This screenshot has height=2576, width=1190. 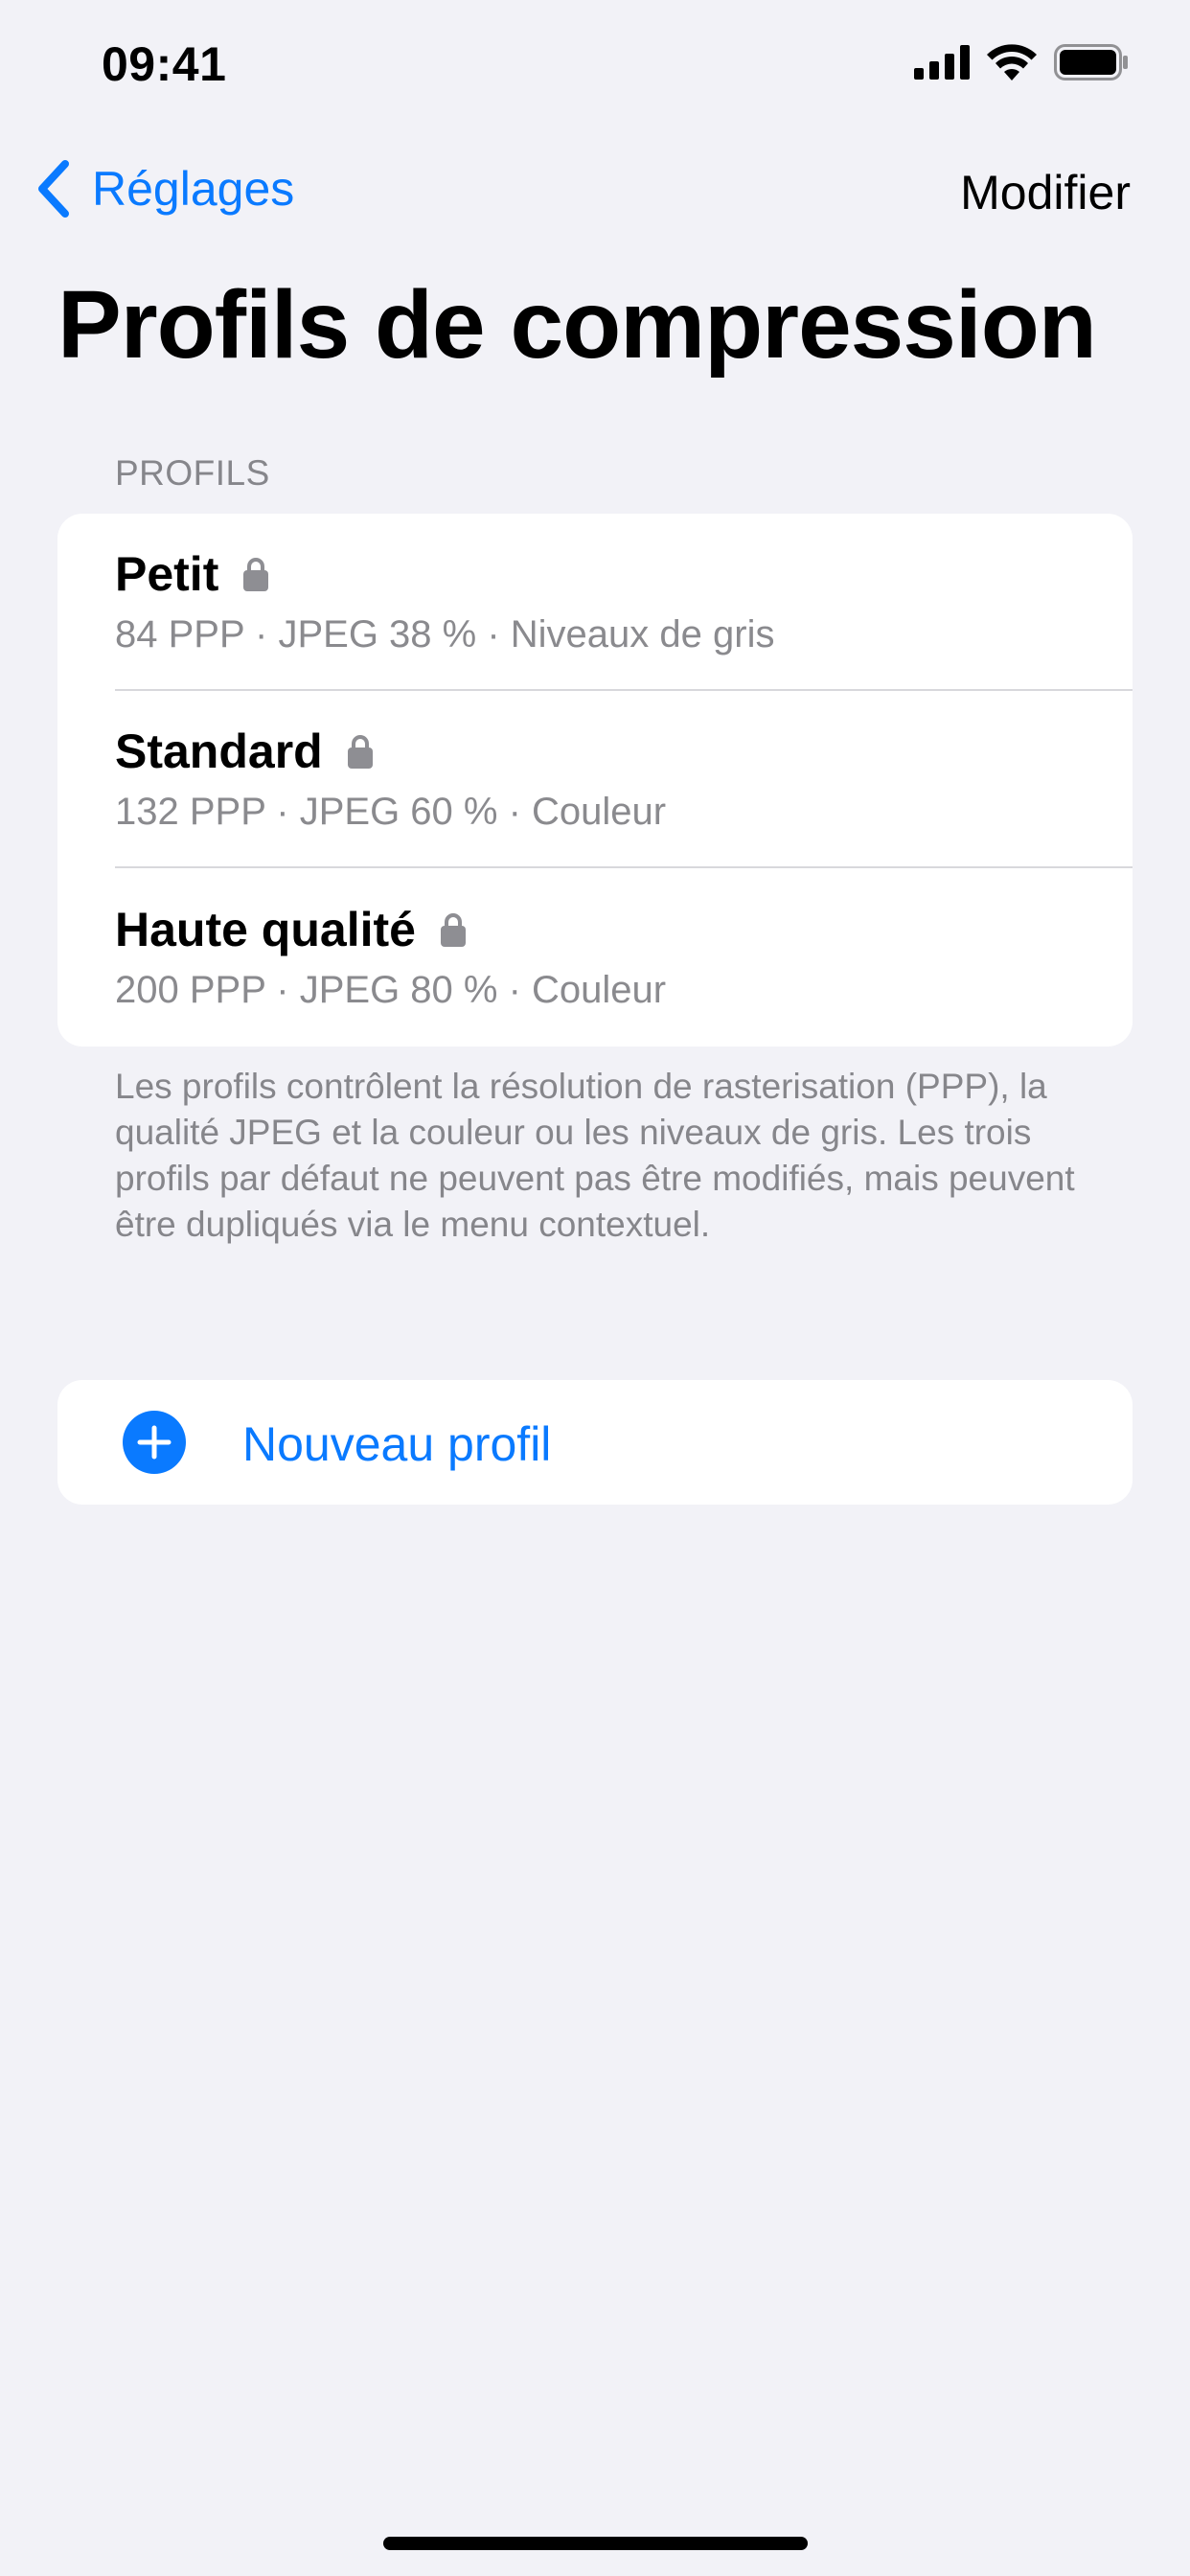 I want to click on profile-detail: 132 PPP · JPEG 60 % · Couleur, so click(x=391, y=812).